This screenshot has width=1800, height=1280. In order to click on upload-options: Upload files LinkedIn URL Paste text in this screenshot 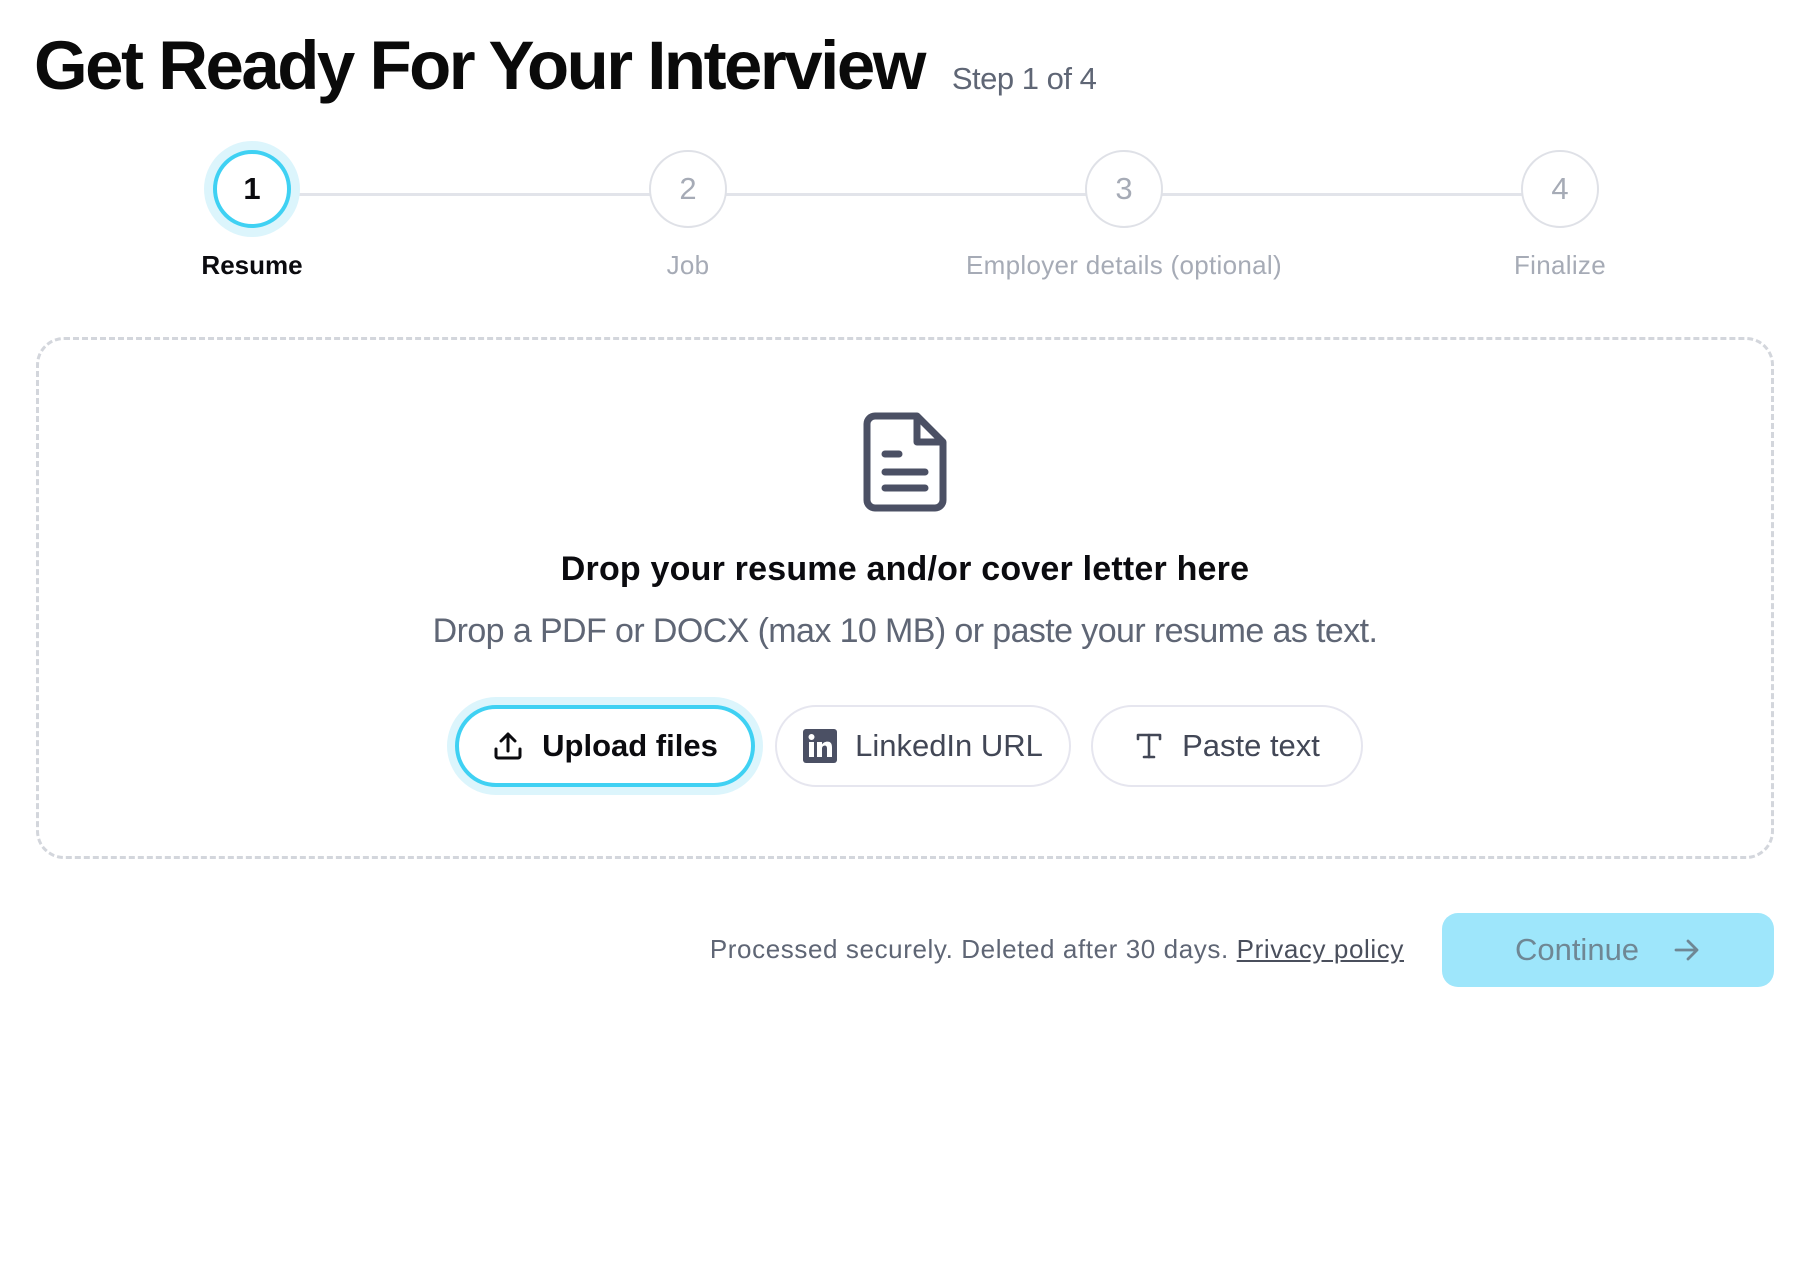, I will do `click(905, 746)`.